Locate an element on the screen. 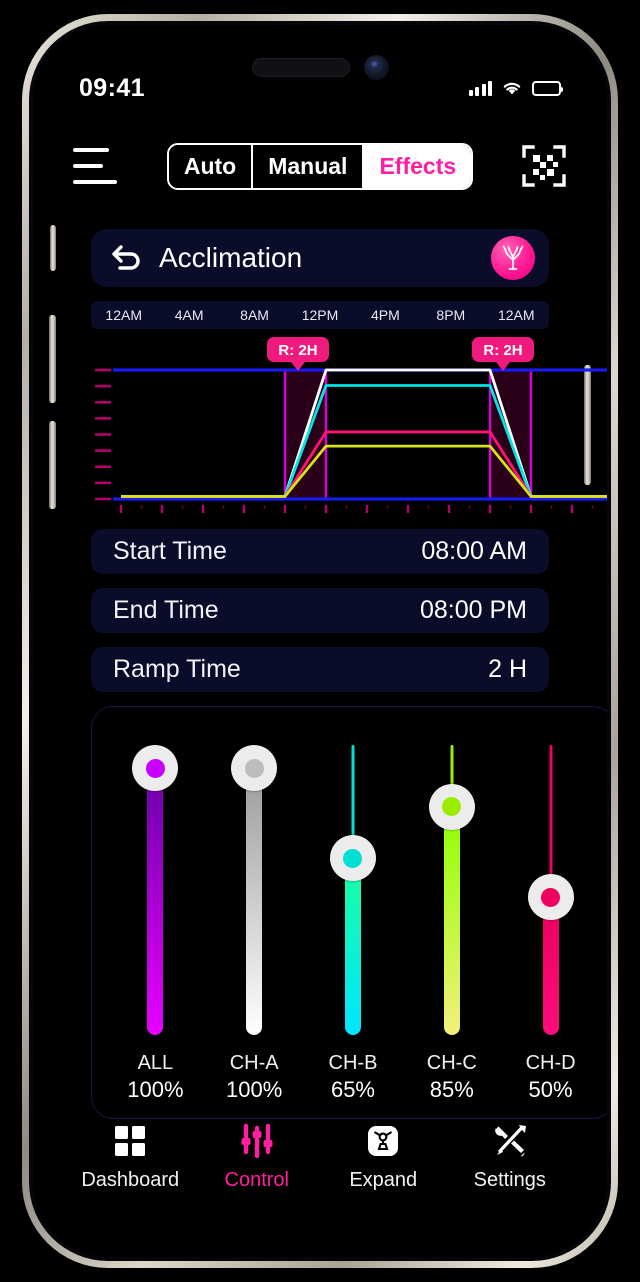 The image size is (640, 1282). time-tick: 4AM is located at coordinates (189, 315).